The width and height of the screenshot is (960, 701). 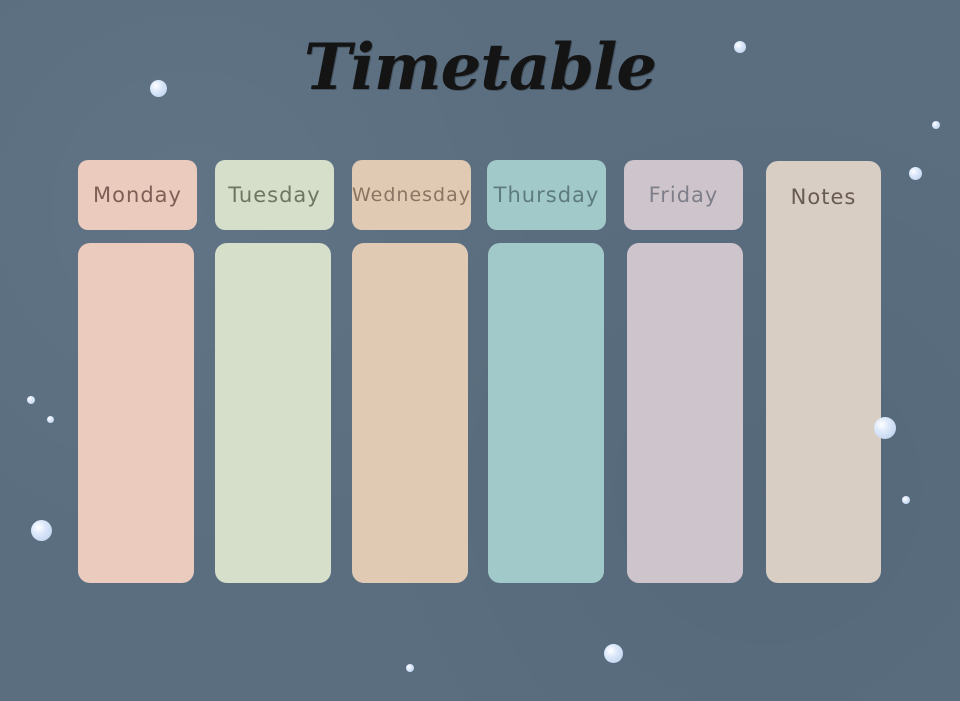 I want to click on notes-column: Notes, so click(x=823, y=372).